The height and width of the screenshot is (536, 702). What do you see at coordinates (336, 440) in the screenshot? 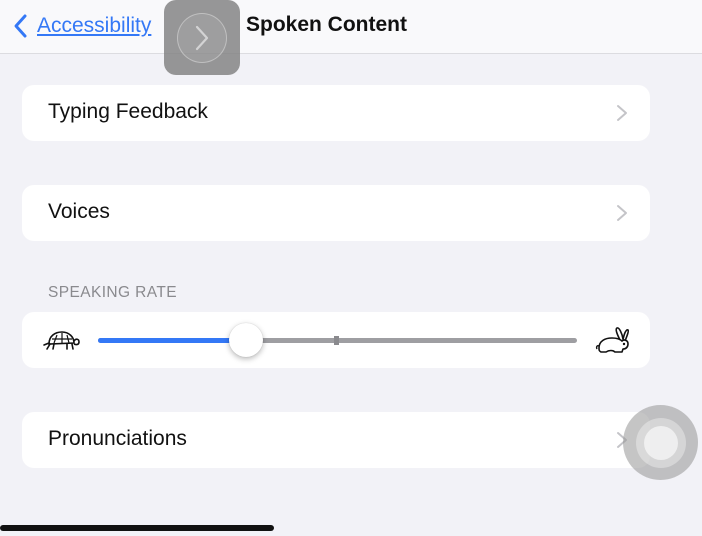
I see `pronunciations-cell: Pronunciations` at bounding box center [336, 440].